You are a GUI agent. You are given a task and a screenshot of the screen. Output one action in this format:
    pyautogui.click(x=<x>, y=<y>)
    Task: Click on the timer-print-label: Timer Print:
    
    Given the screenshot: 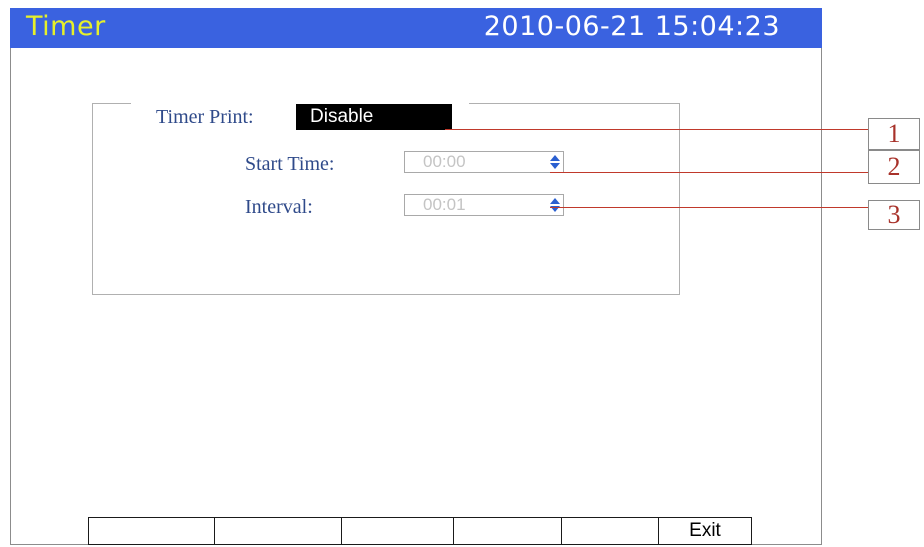 What is the action you would take?
    pyautogui.click(x=205, y=117)
    